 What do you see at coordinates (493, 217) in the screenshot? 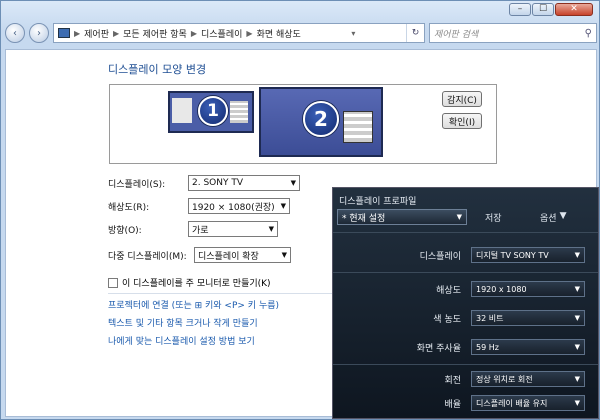
I see `save-button: 저장` at bounding box center [493, 217].